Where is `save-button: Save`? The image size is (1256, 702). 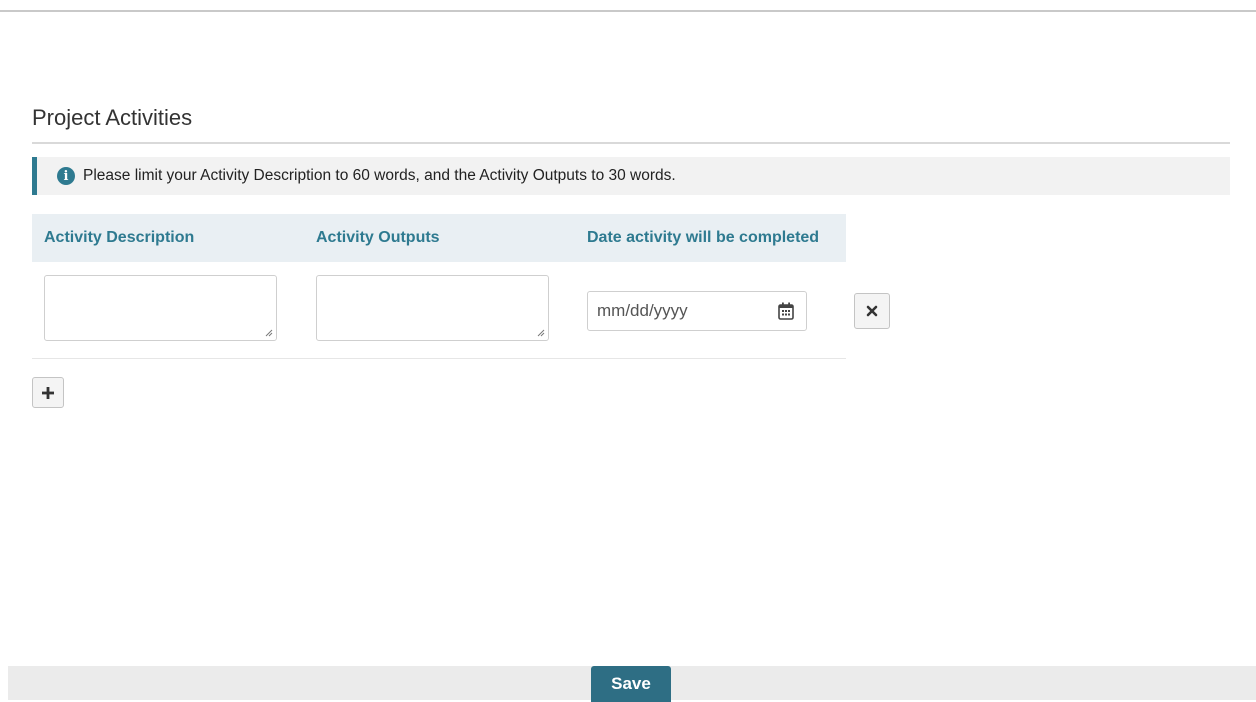
save-button: Save is located at coordinates (631, 684).